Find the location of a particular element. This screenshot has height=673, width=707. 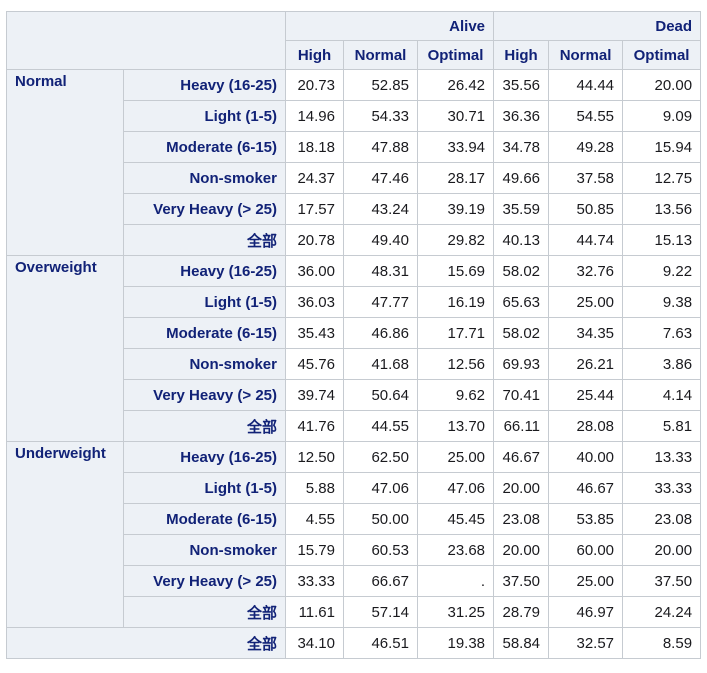

row-group-label: Overweight is located at coordinates (65, 348).